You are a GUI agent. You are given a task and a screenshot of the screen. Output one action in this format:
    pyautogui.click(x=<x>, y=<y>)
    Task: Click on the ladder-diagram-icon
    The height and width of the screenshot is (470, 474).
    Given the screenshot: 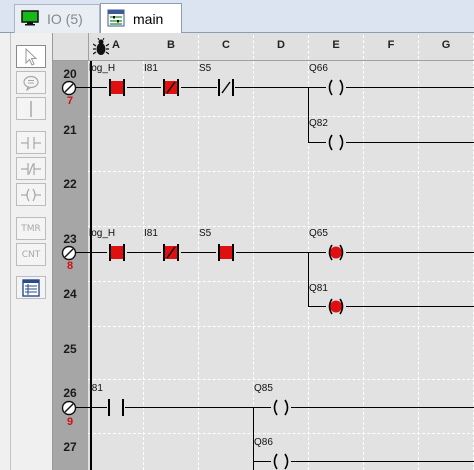 What is the action you would take?
    pyautogui.click(x=116, y=19)
    